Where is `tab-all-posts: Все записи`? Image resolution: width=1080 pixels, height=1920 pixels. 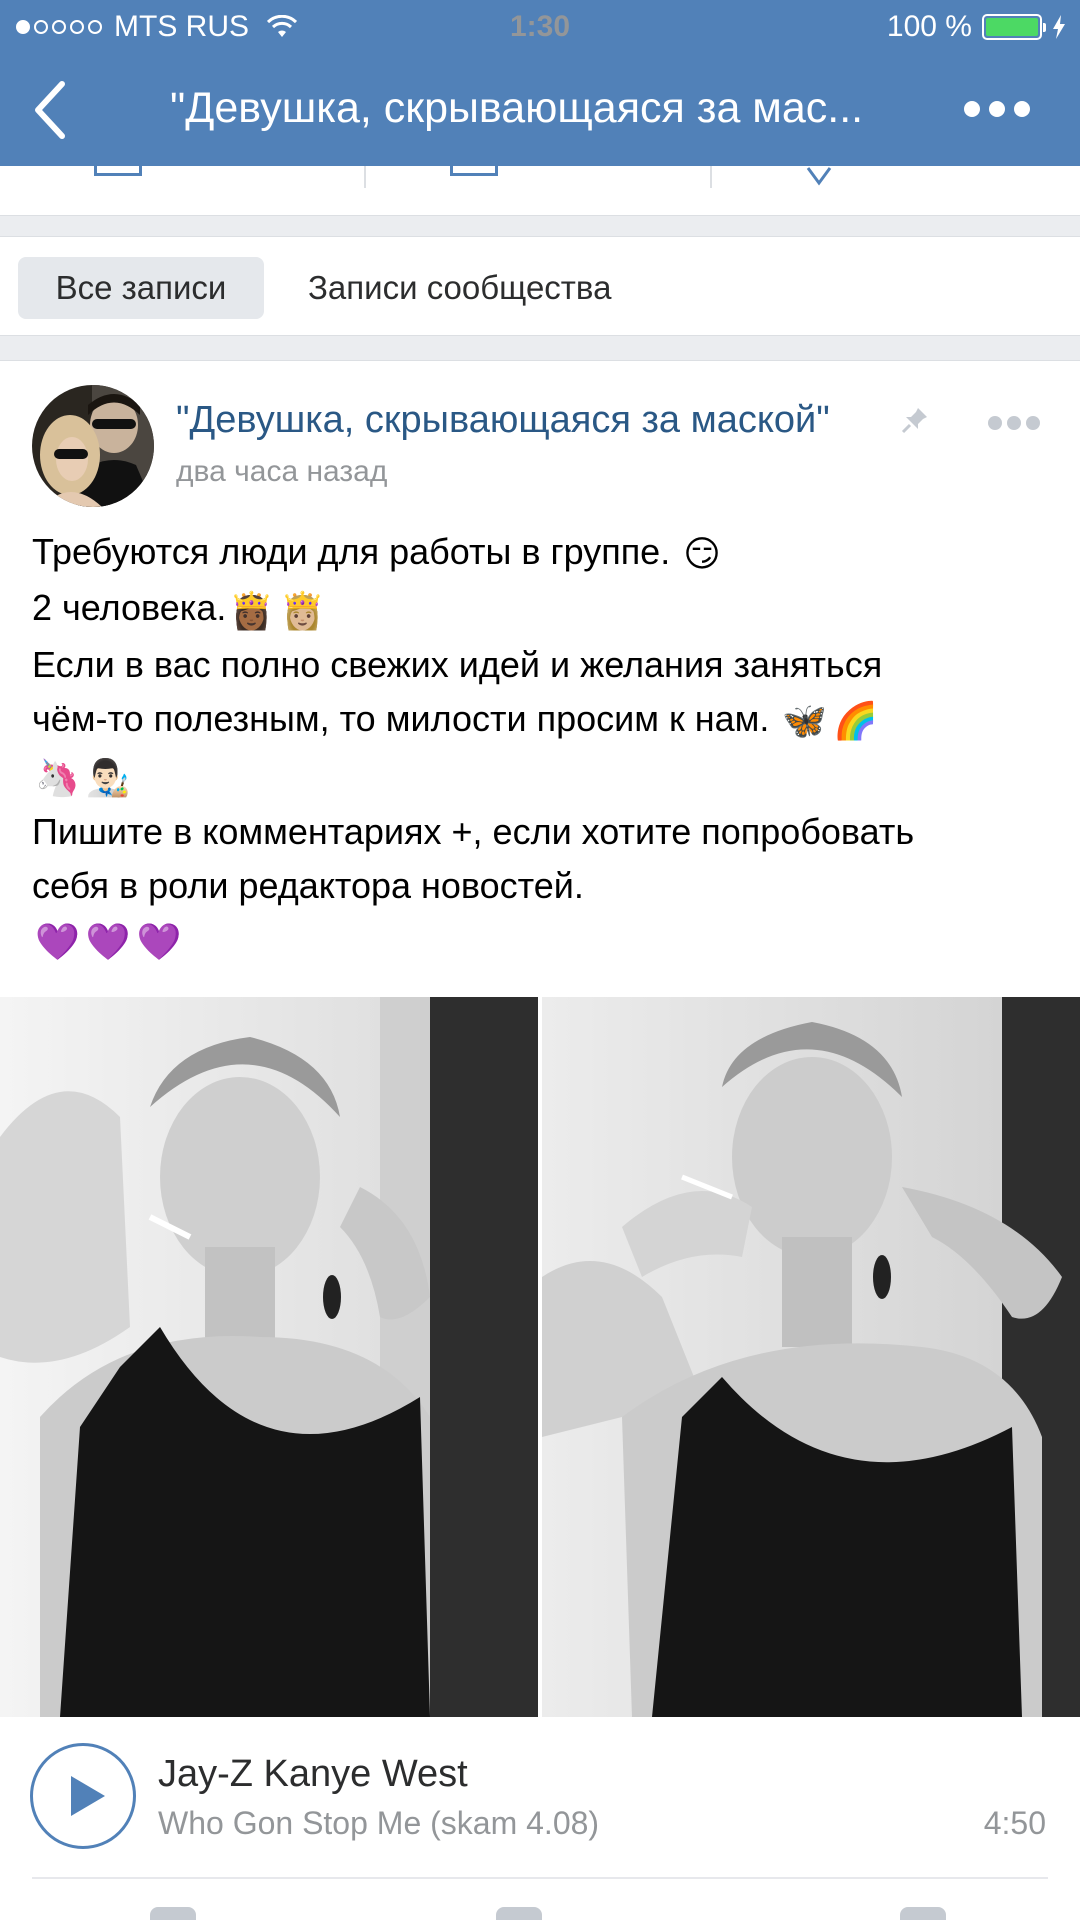 tab-all-posts: Все записи is located at coordinates (141, 288).